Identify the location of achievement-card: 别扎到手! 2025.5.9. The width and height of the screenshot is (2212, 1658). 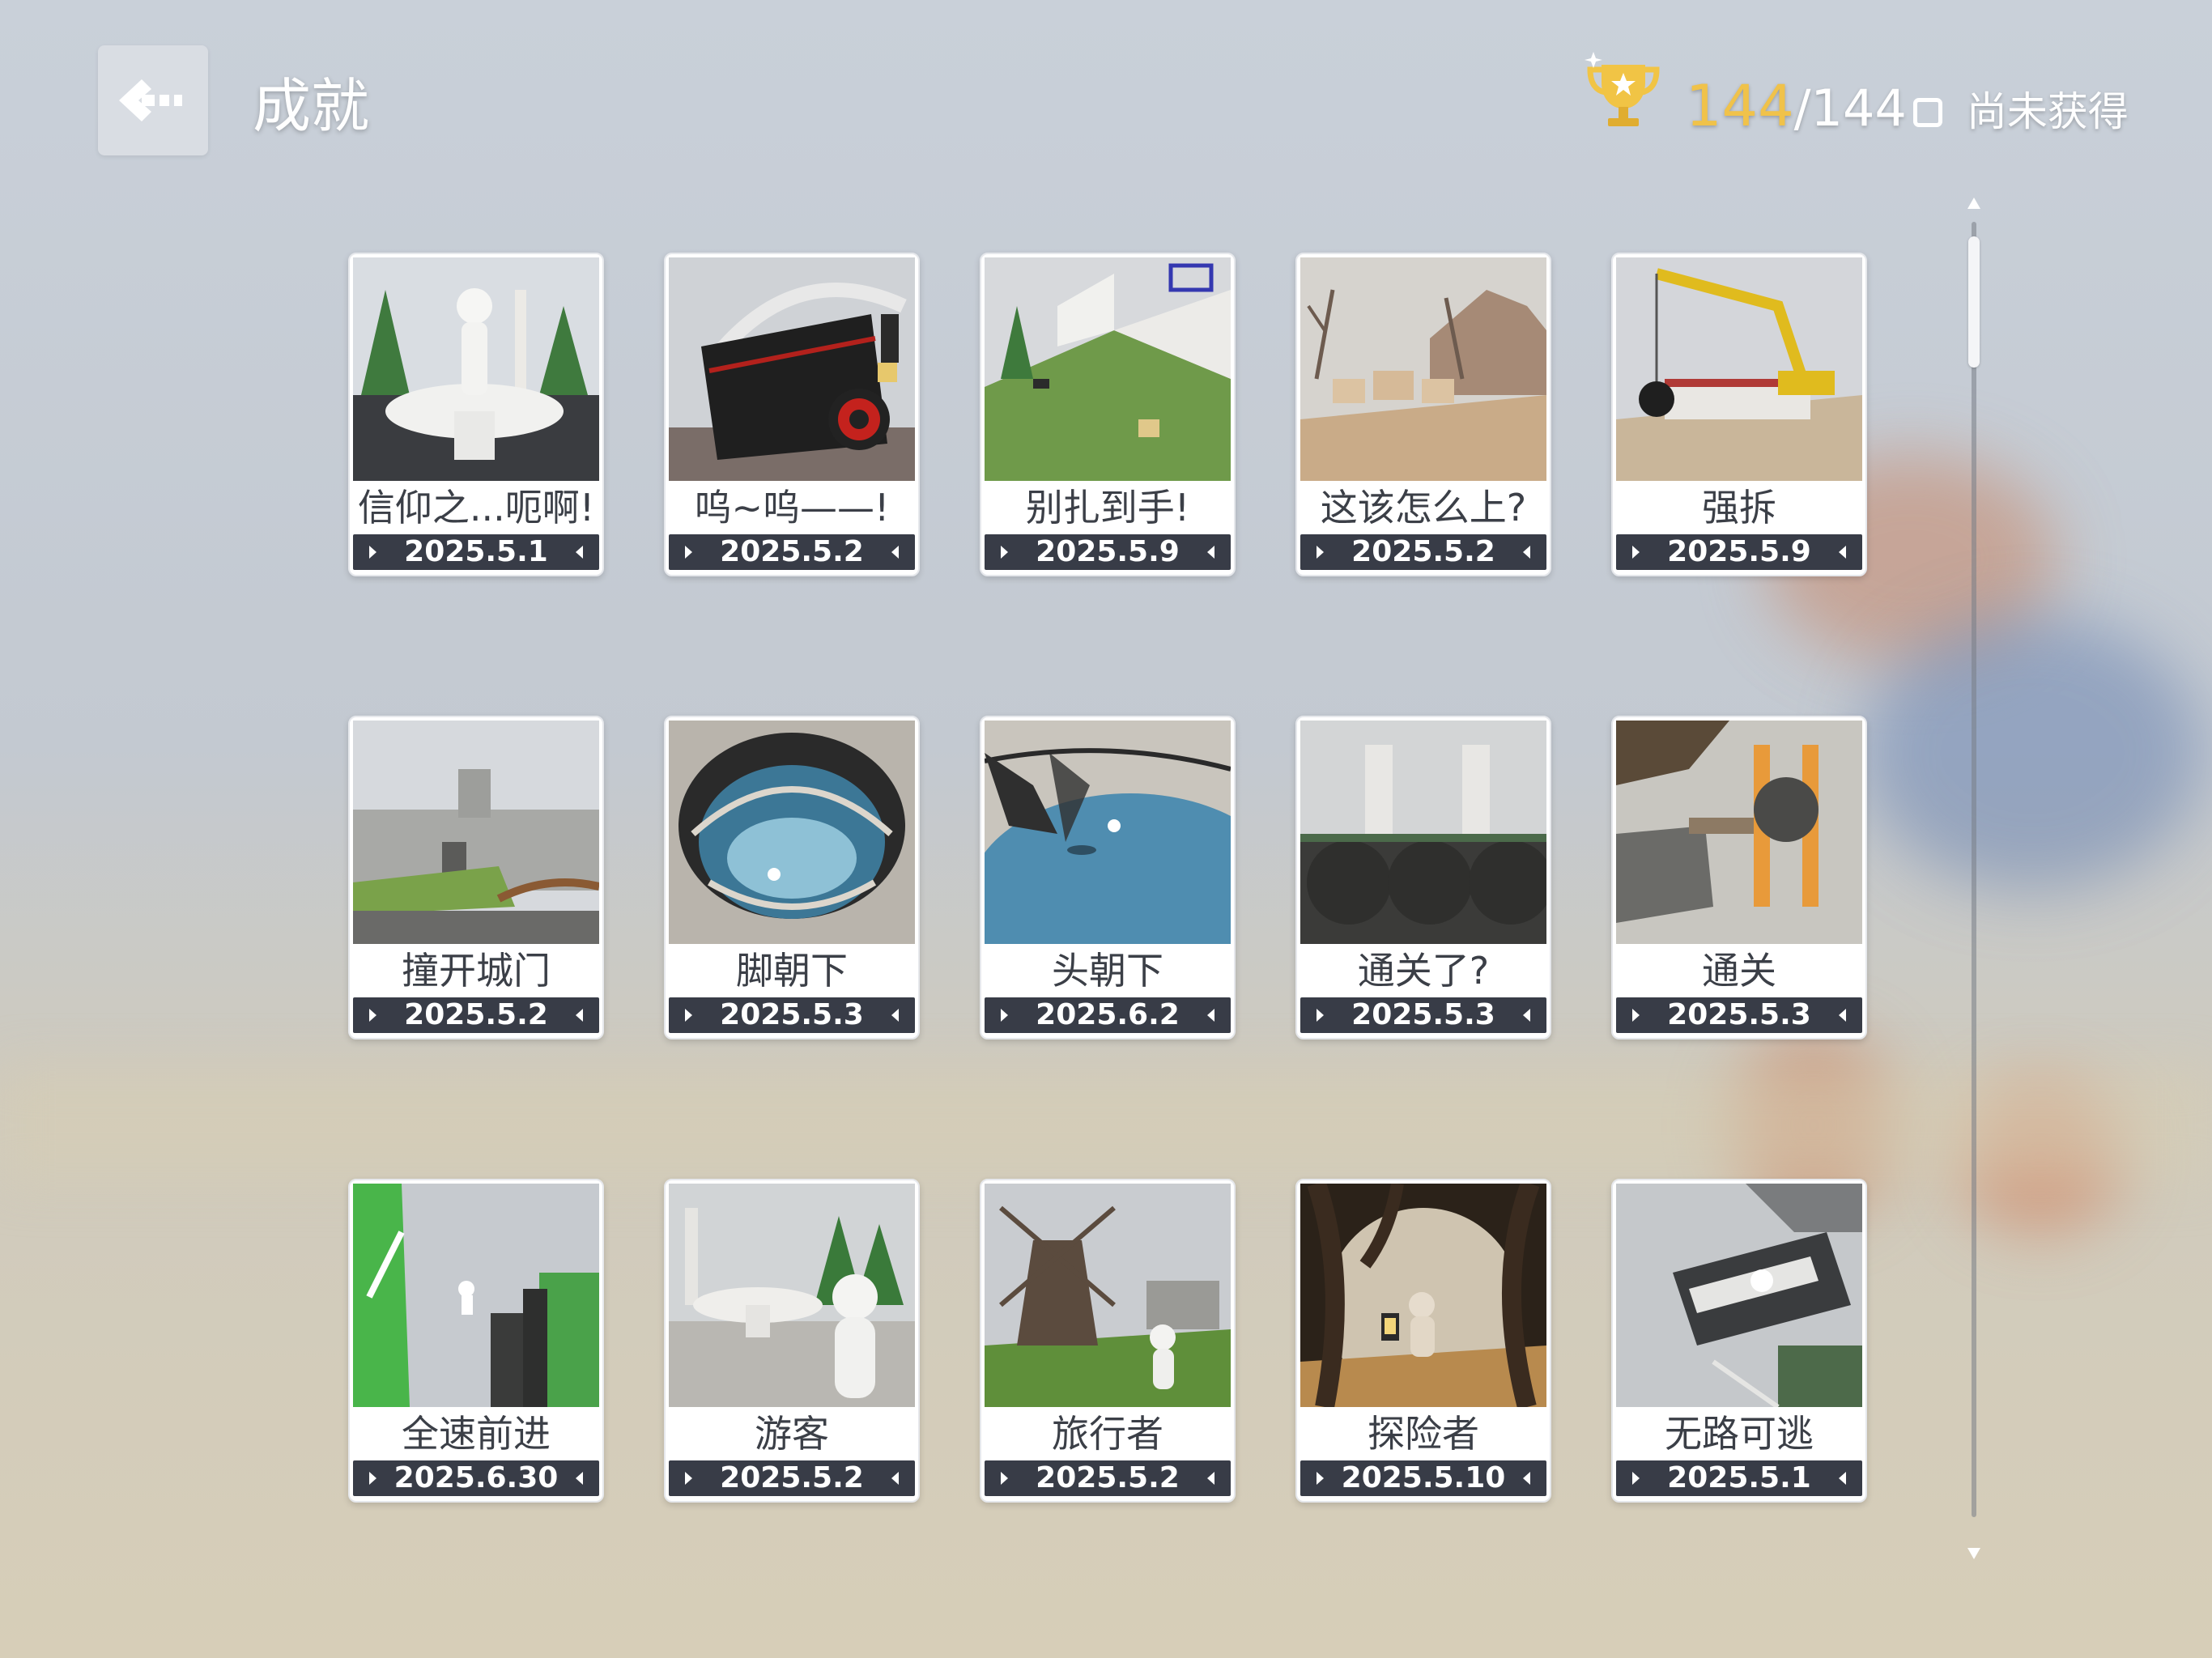
(1108, 414).